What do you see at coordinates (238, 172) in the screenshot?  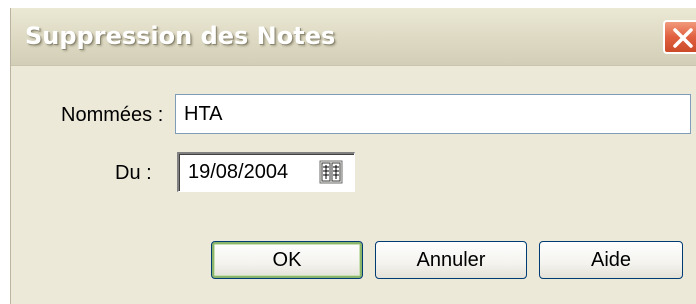 I see `date-value: 19/08/2004` at bounding box center [238, 172].